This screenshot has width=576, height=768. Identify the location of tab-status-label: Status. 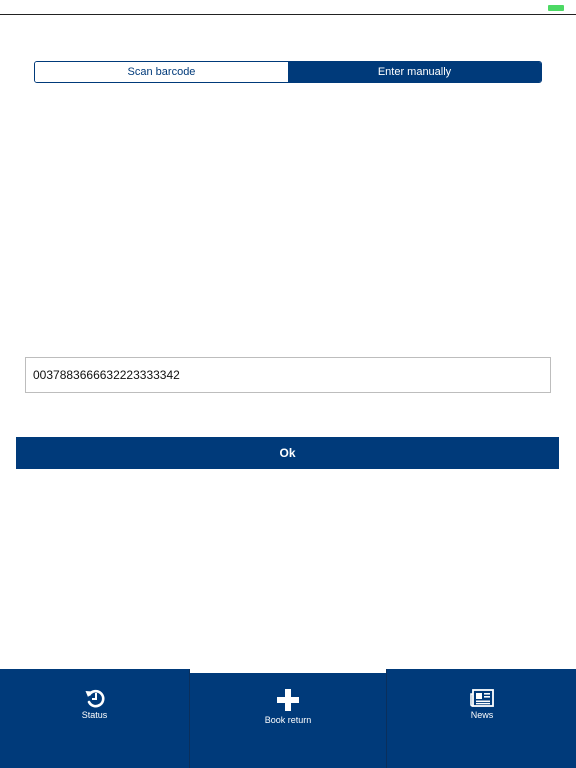
(94, 715).